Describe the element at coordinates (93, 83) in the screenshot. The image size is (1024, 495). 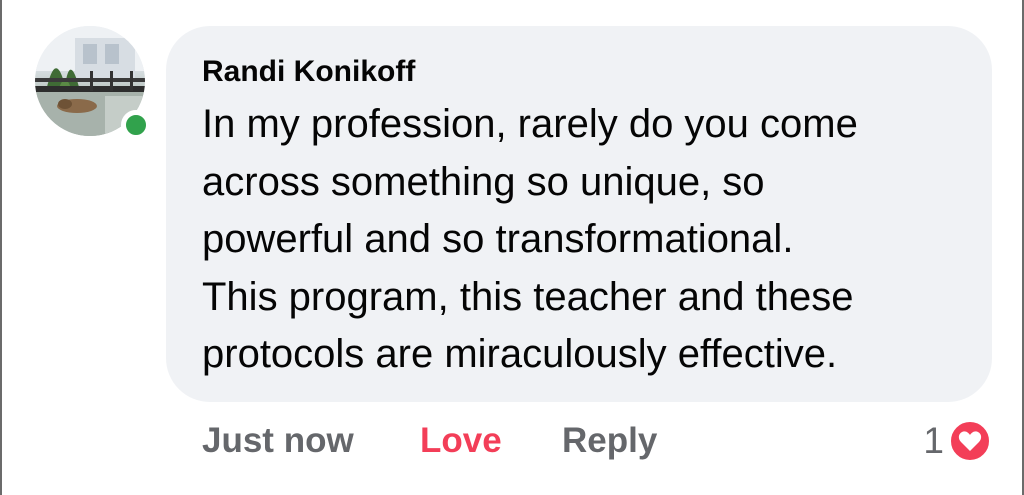
I see `author-avatar` at that location.